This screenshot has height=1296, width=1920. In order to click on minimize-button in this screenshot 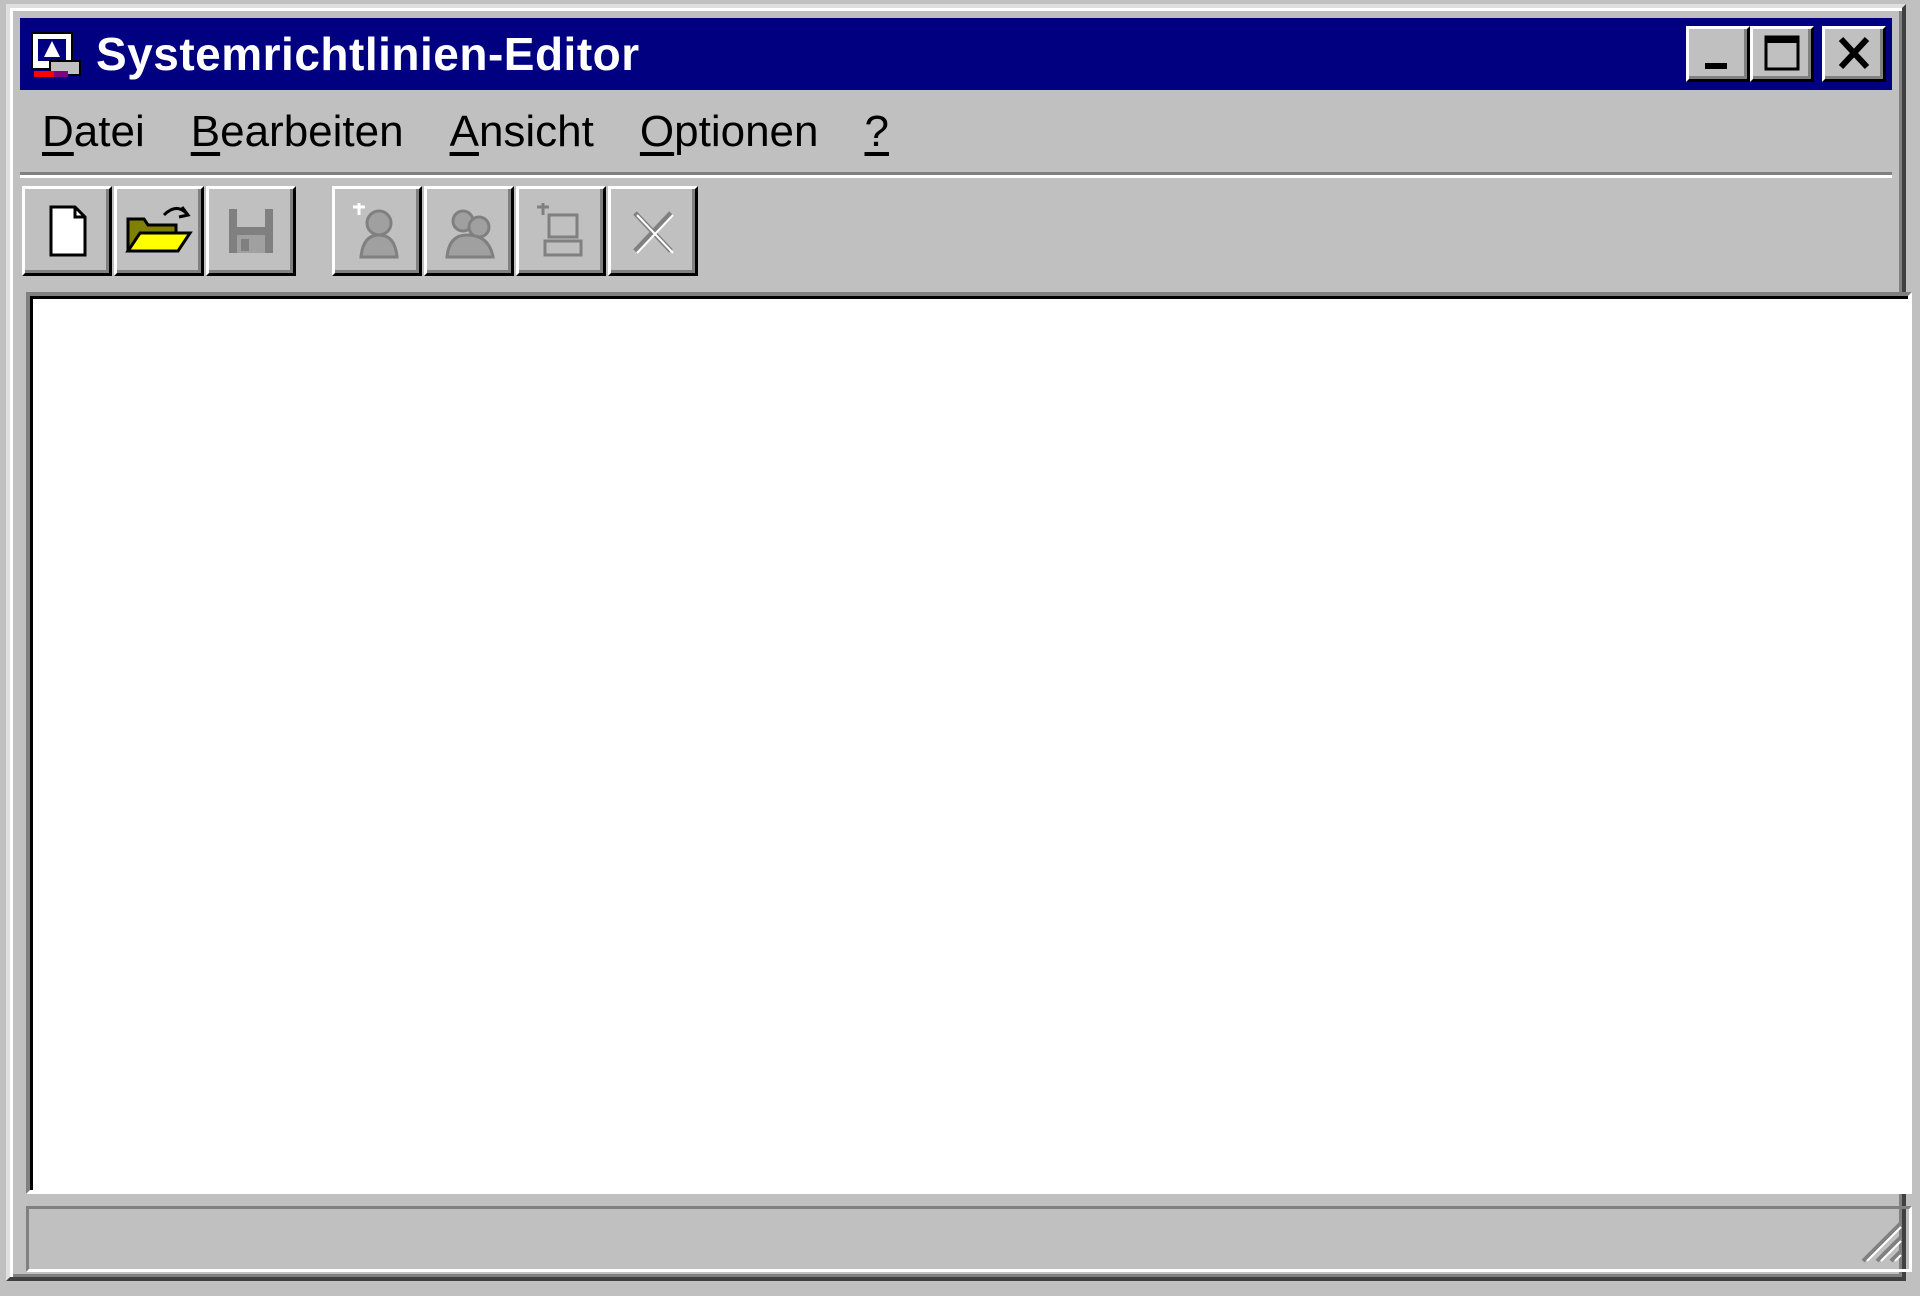, I will do `click(1718, 54)`.